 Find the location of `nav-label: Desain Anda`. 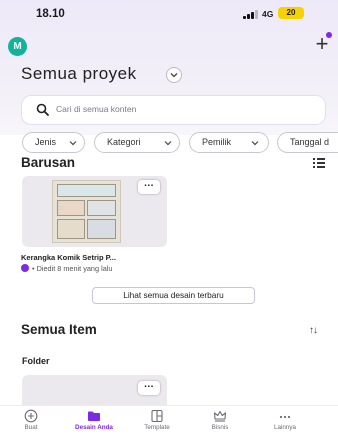

nav-label: Desain Anda is located at coordinates (94, 427).